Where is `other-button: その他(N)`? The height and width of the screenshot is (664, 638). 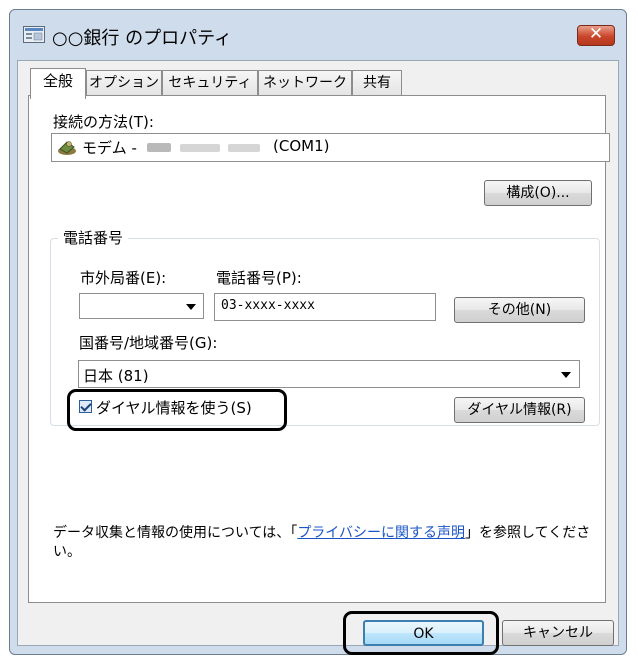
other-button: その他(N) is located at coordinates (519, 310).